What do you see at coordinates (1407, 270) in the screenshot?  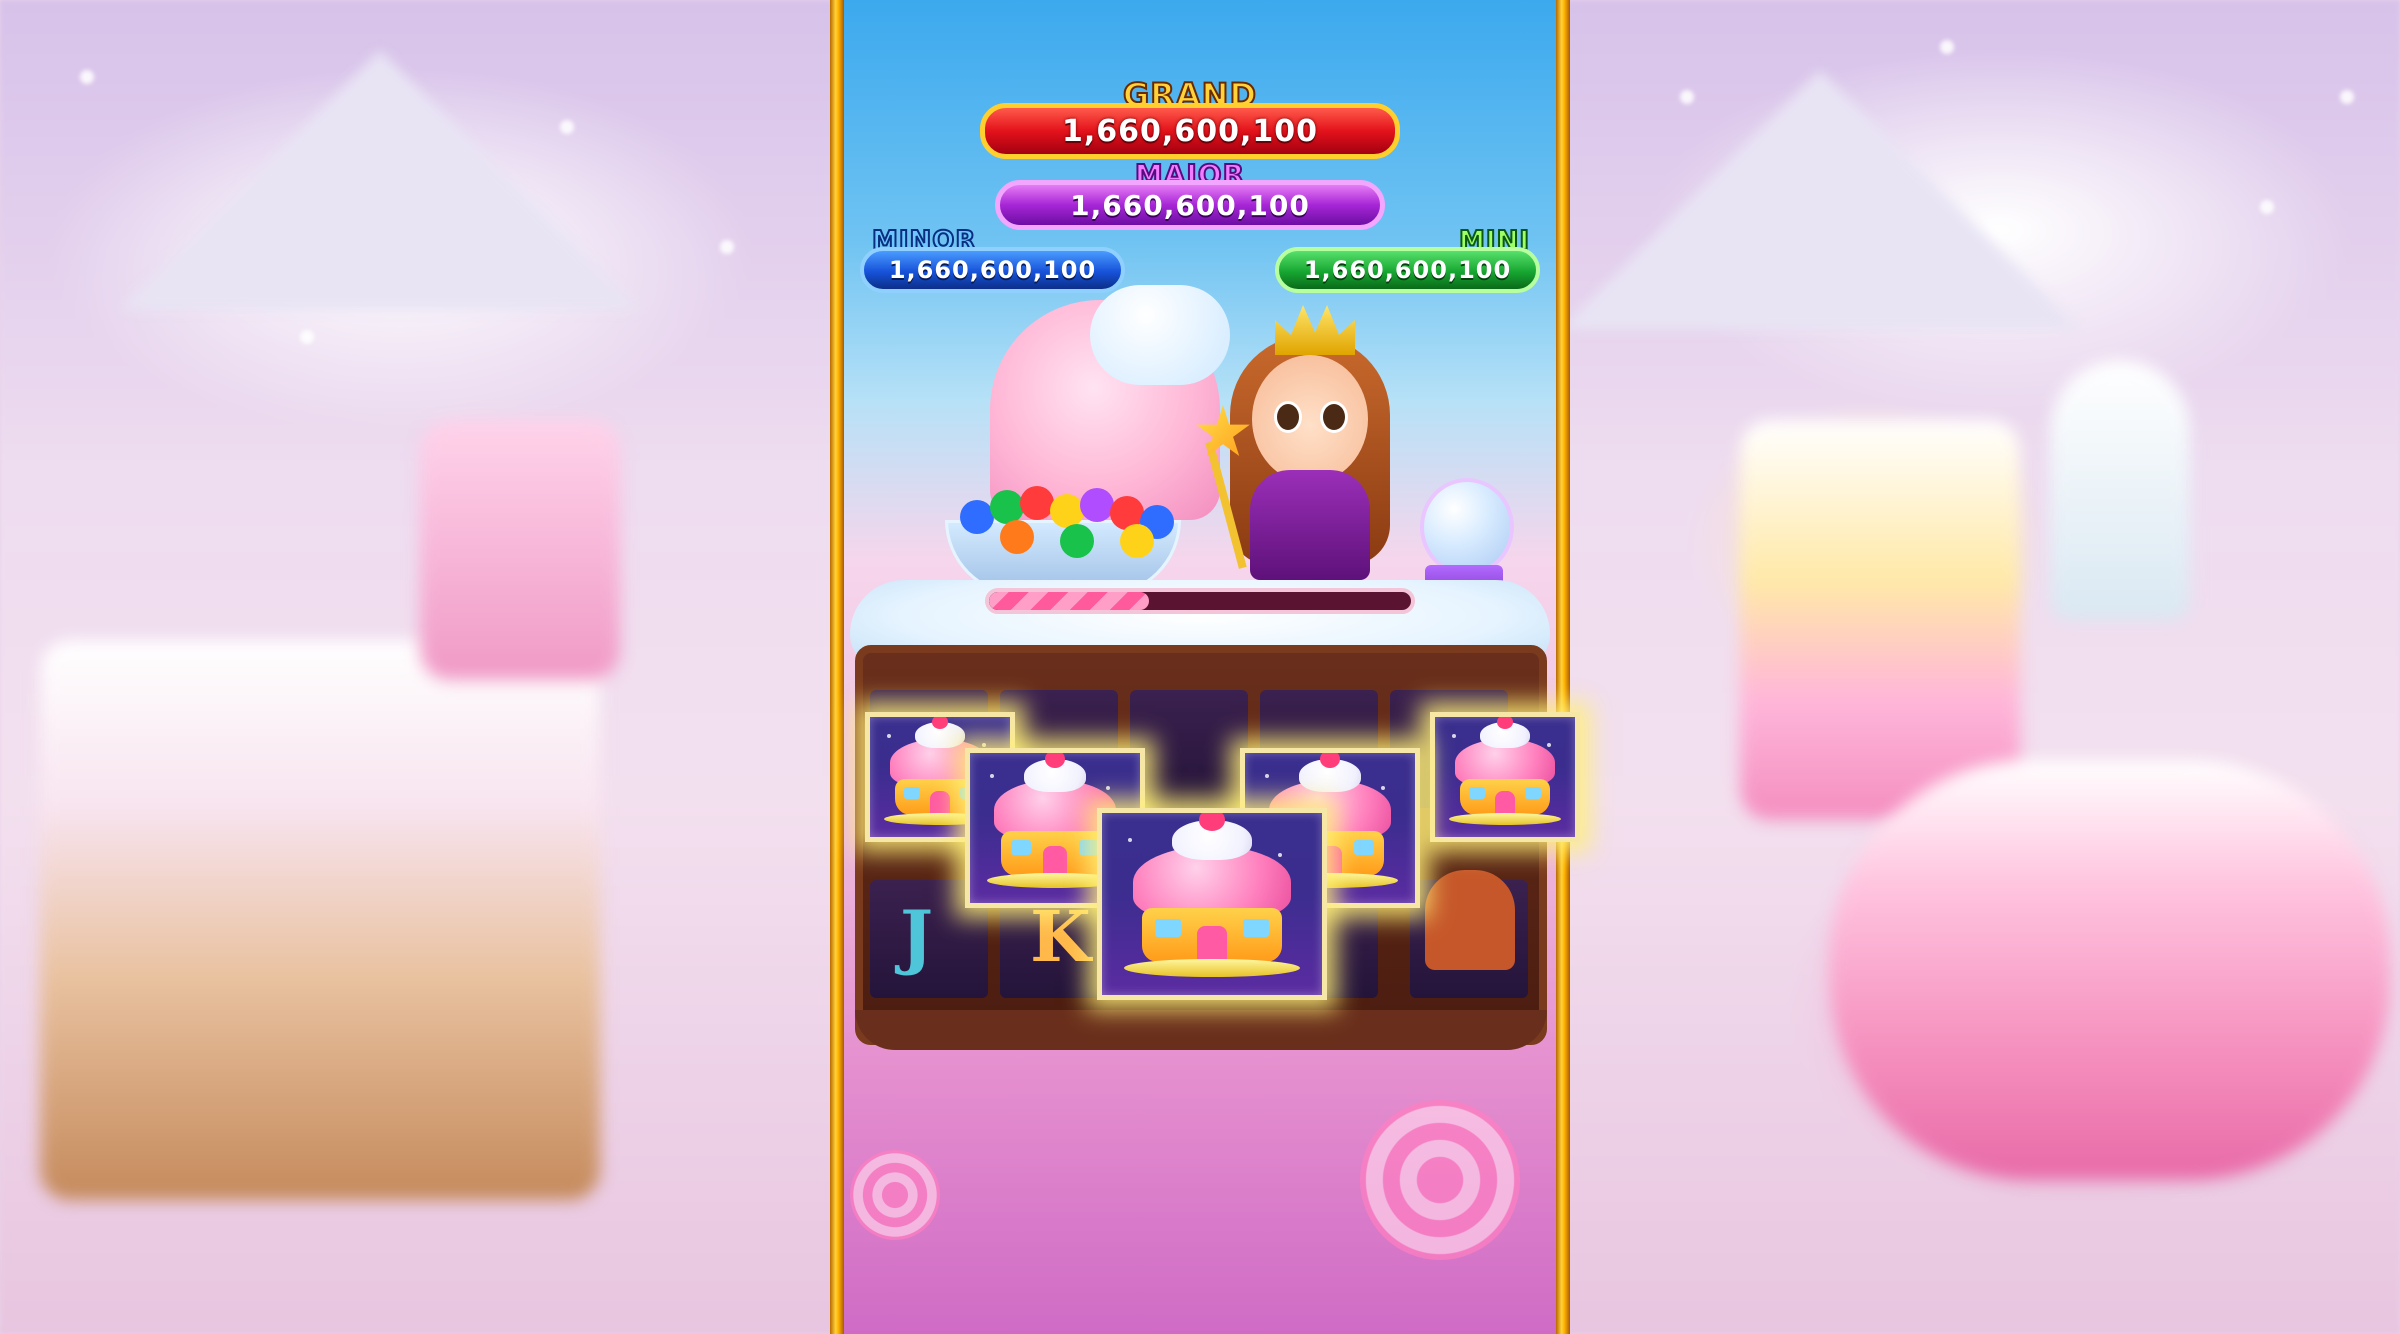 I see `mini-jackpot-value: 1,660,600,100` at bounding box center [1407, 270].